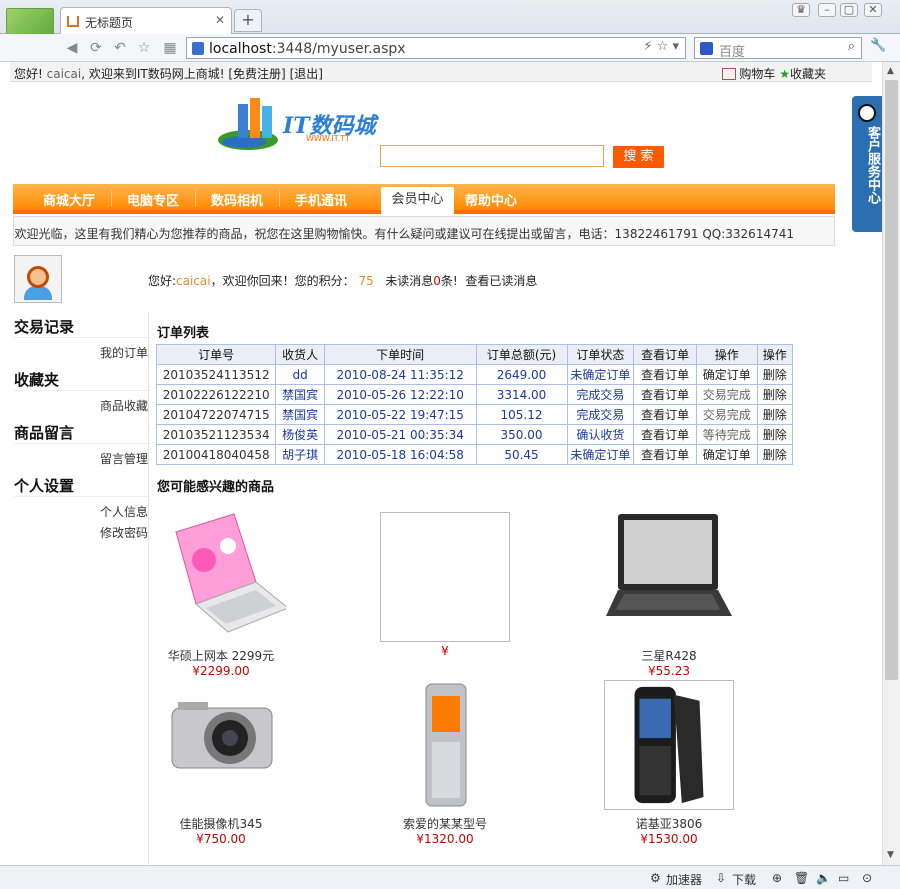 The image size is (900, 889). Describe the element at coordinates (436, 48) in the screenshot. I see `address-bar: localhost:3448/myuser.aspx ⚡ ☆ ▾` at that location.